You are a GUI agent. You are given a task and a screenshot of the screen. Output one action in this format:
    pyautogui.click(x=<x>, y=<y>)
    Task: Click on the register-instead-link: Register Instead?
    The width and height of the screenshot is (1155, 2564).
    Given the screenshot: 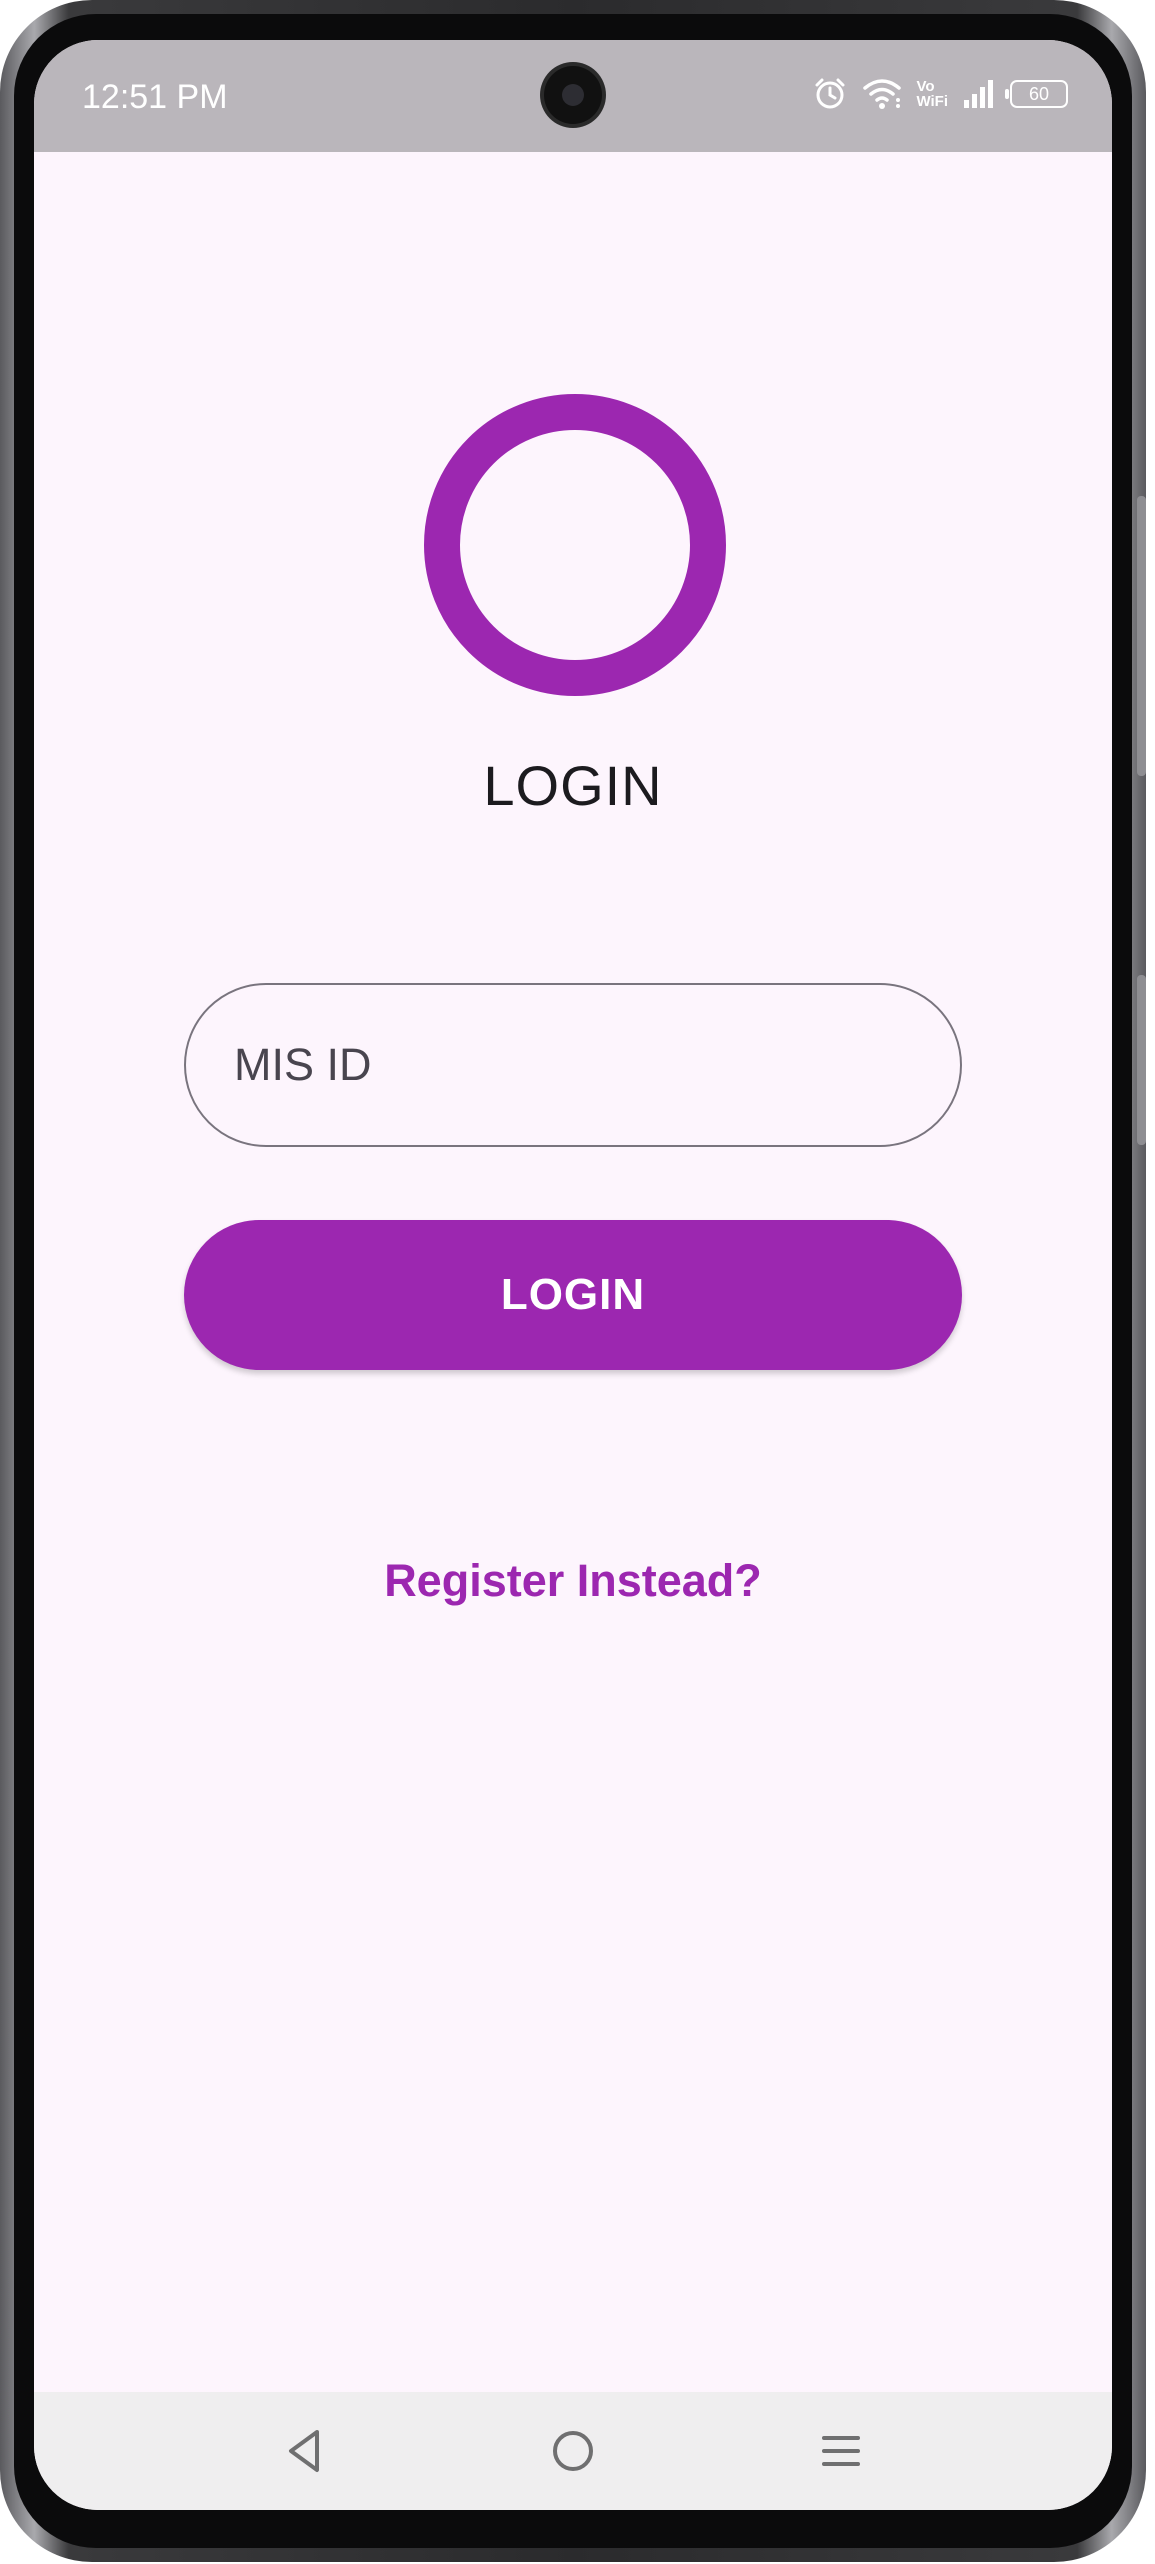 What is the action you would take?
    pyautogui.click(x=573, y=1581)
    